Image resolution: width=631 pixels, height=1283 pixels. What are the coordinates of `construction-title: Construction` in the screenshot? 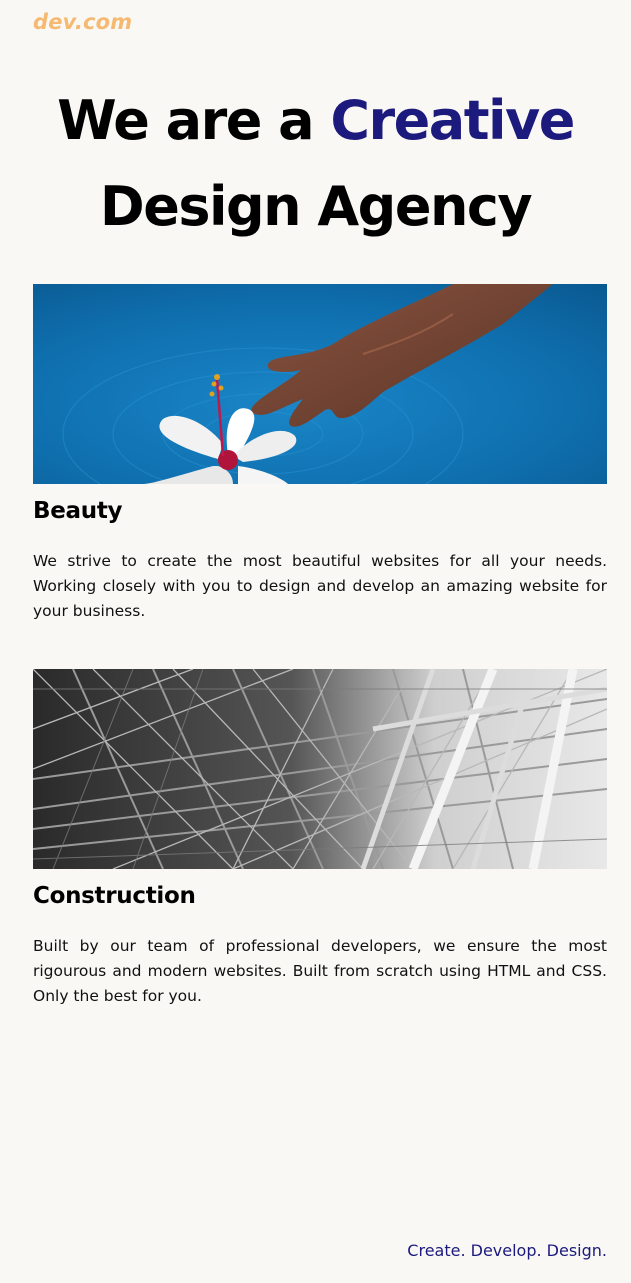 It's located at (114, 896).